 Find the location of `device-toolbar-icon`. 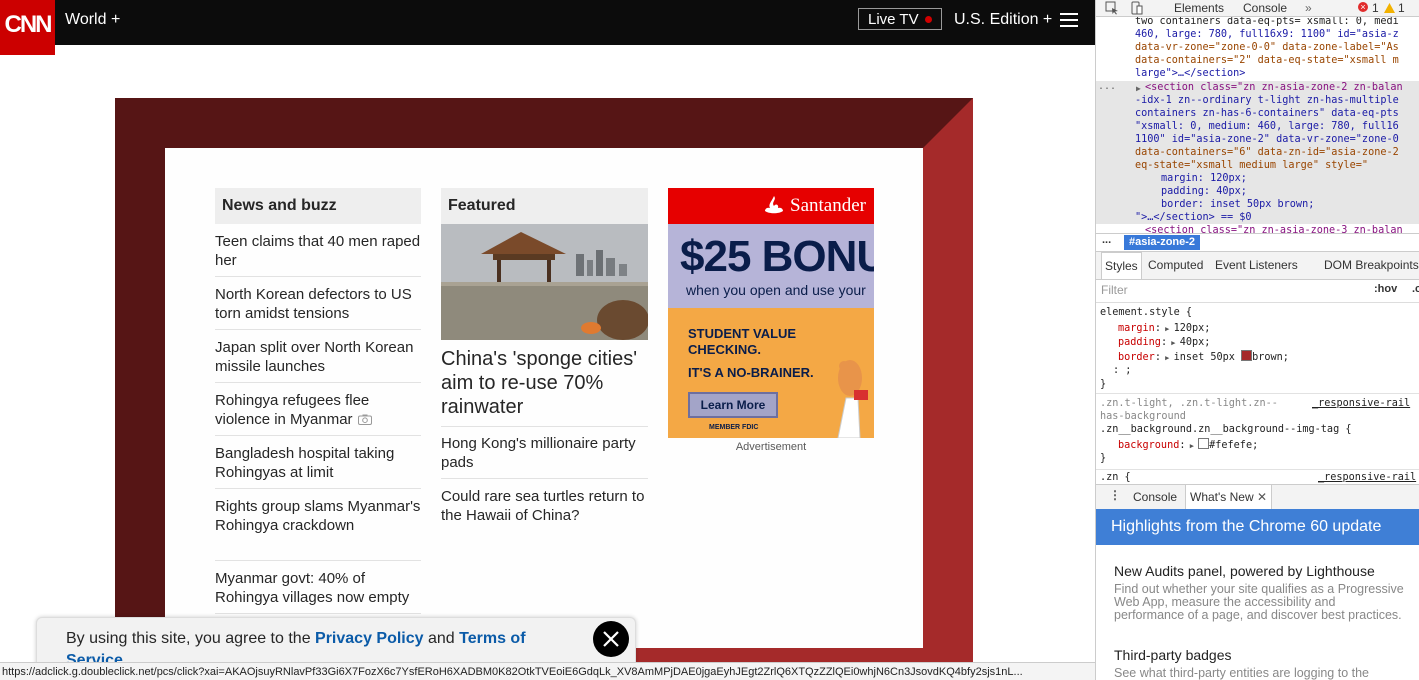

device-toolbar-icon is located at coordinates (1137, 8).